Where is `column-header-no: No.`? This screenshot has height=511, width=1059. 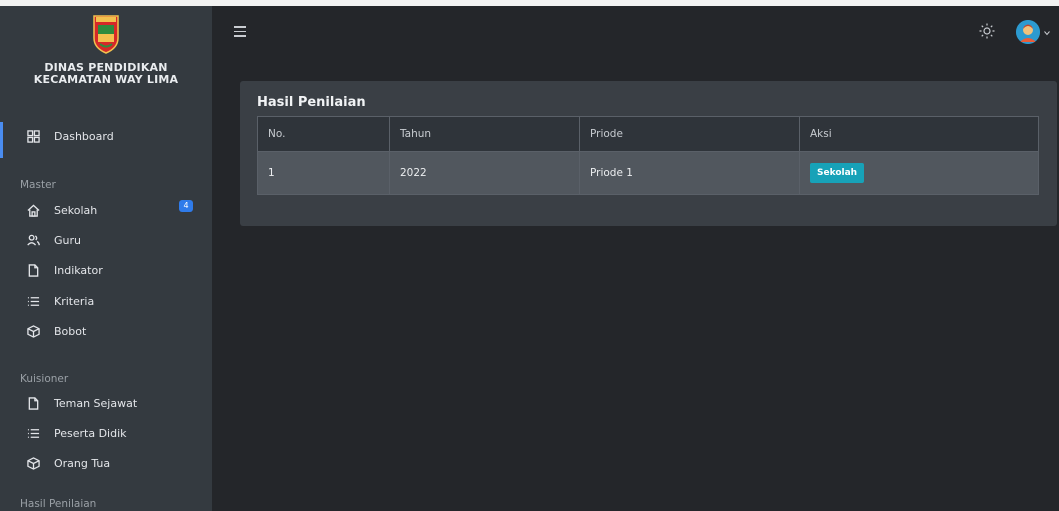
column-header-no: No. is located at coordinates (323, 134).